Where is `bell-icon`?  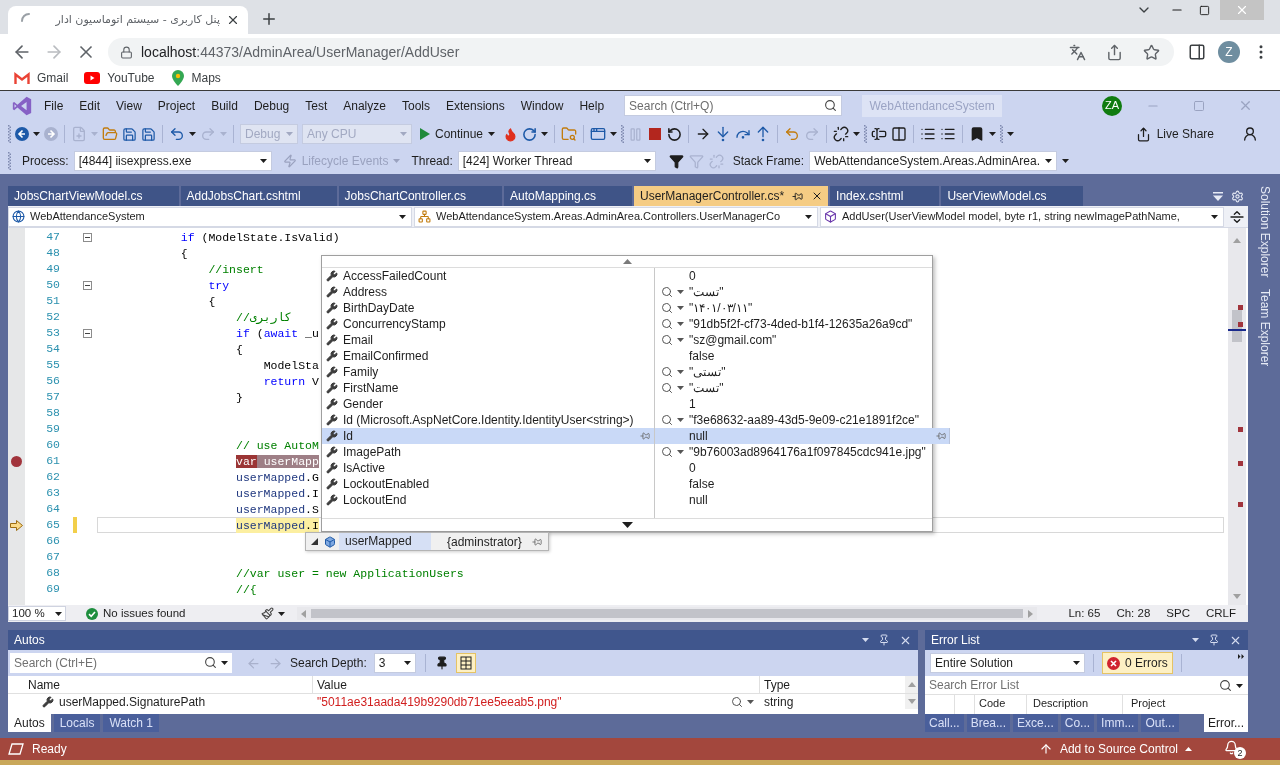
bell-icon is located at coordinates (1231, 747).